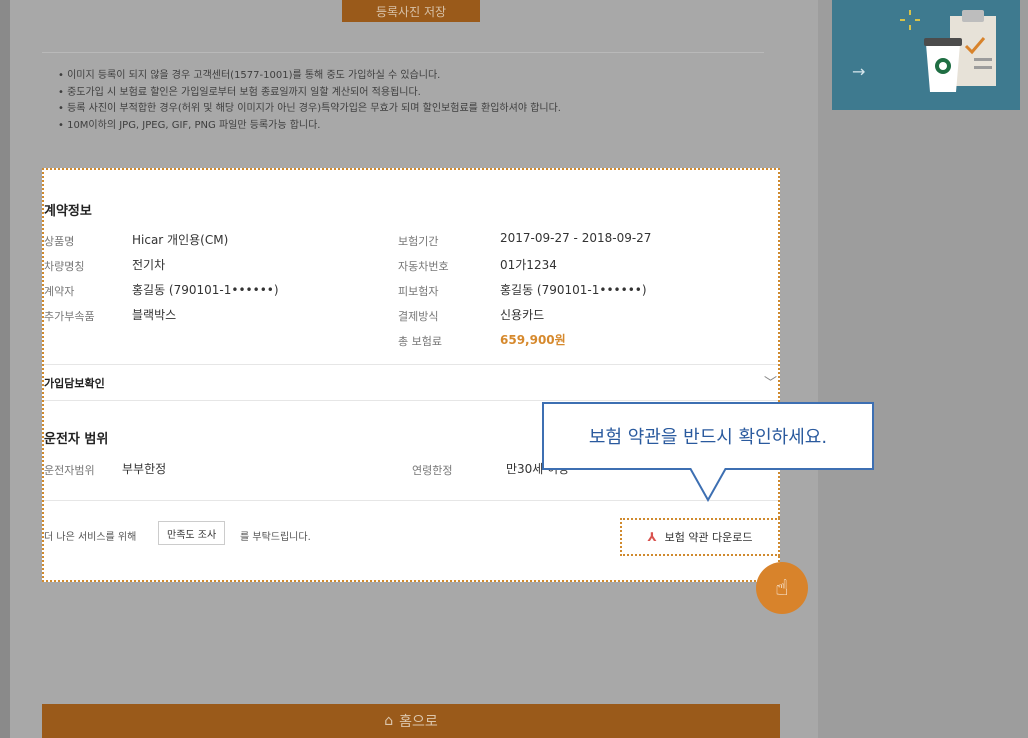 This screenshot has height=738, width=1028. What do you see at coordinates (68, 211) in the screenshot?
I see `section-title-contract: 계약정보` at bounding box center [68, 211].